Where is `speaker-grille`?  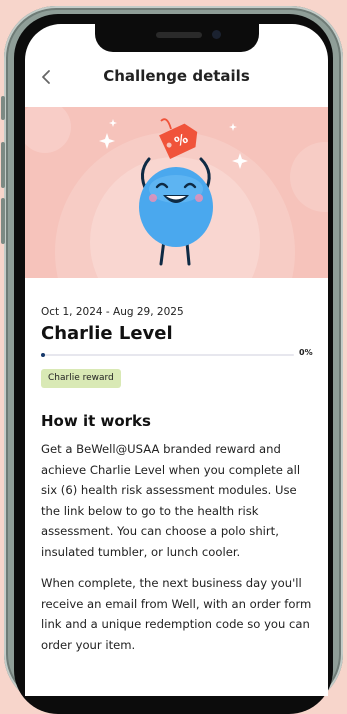 speaker-grille is located at coordinates (179, 35).